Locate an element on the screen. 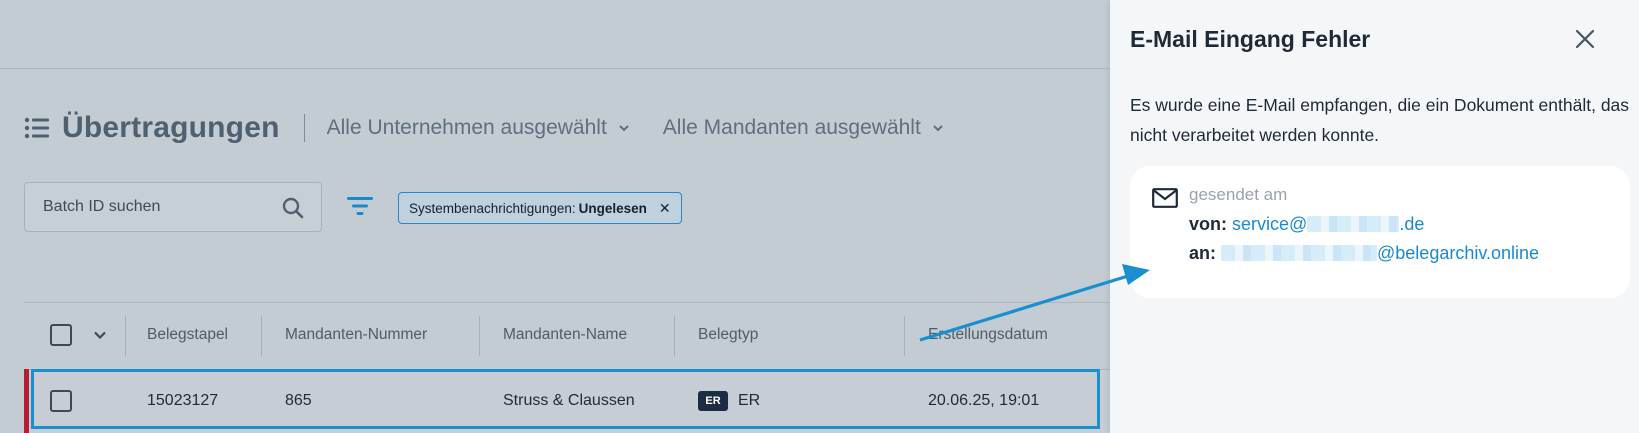 The image size is (1639, 433). filter-chip-label: Systembenachrichtigungen: is located at coordinates (492, 208).